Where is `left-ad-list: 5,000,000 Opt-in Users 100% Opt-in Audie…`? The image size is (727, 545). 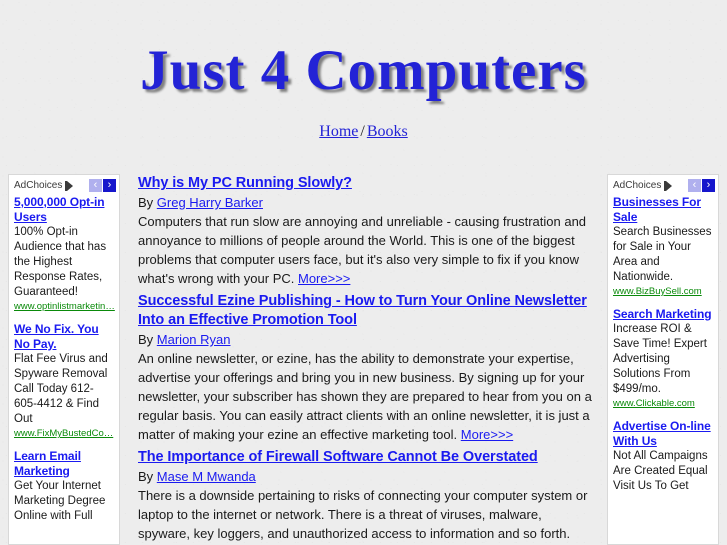
left-ad-list: 5,000,000 Opt-in Users 100% Opt-in Audie… is located at coordinates (64, 359).